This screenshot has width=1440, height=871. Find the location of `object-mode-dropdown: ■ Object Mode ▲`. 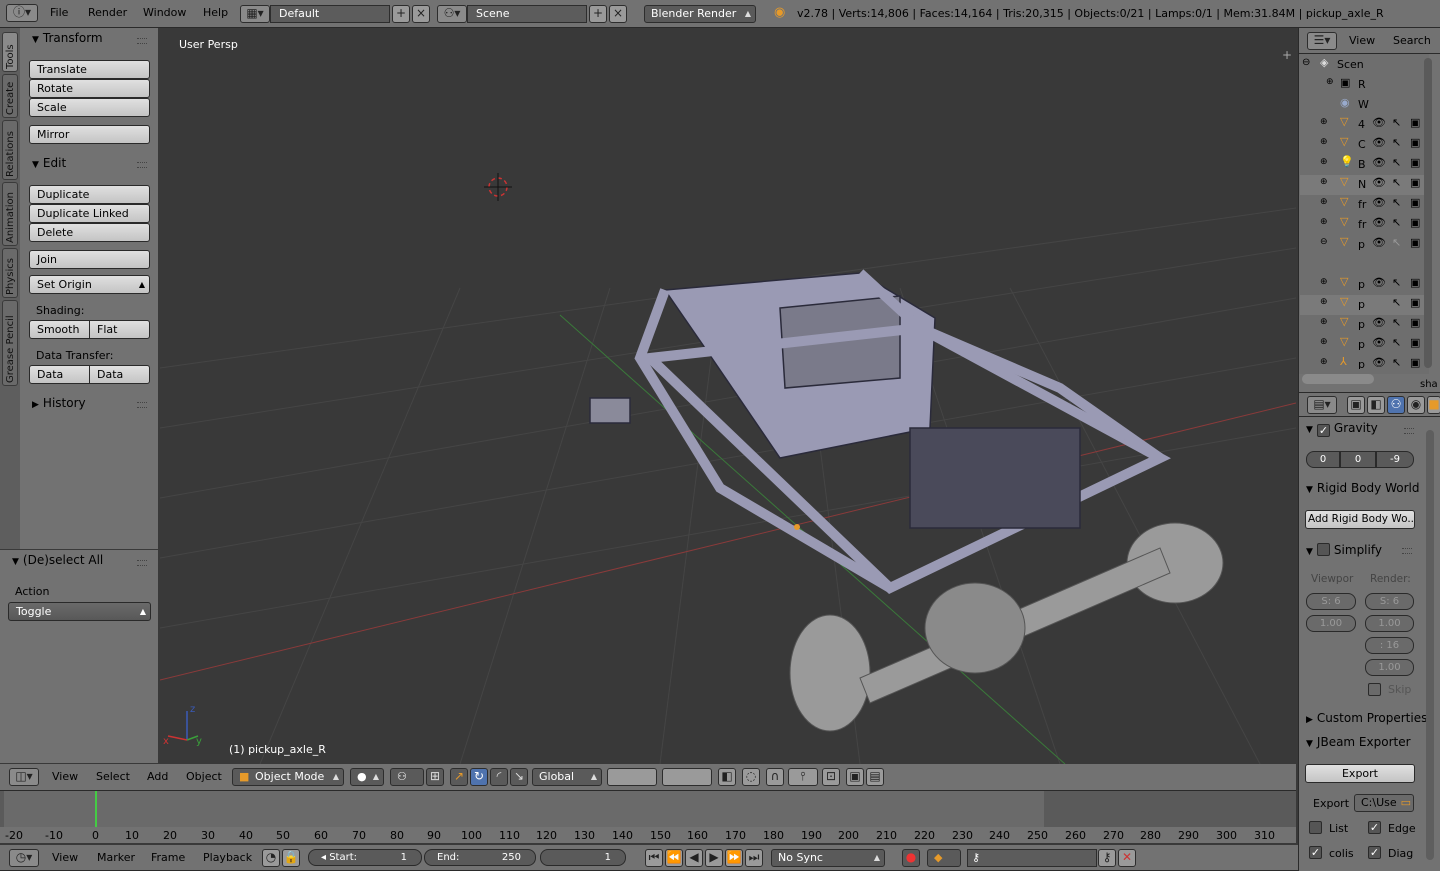

object-mode-dropdown: ■ Object Mode ▲ is located at coordinates (288, 777).